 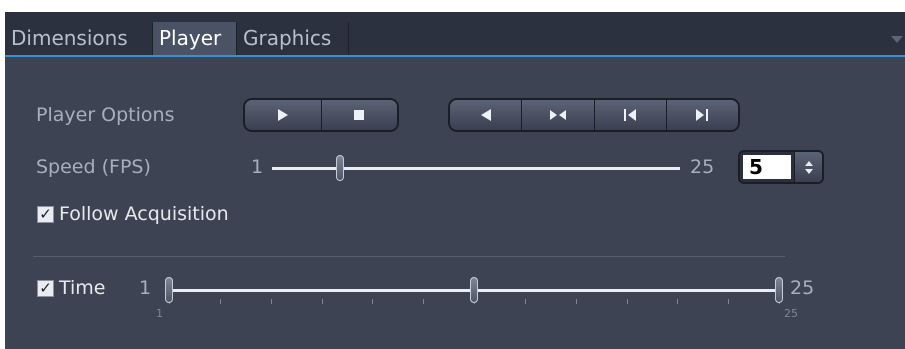 I want to click on speed-spinbox-value: 5, so click(x=767, y=167).